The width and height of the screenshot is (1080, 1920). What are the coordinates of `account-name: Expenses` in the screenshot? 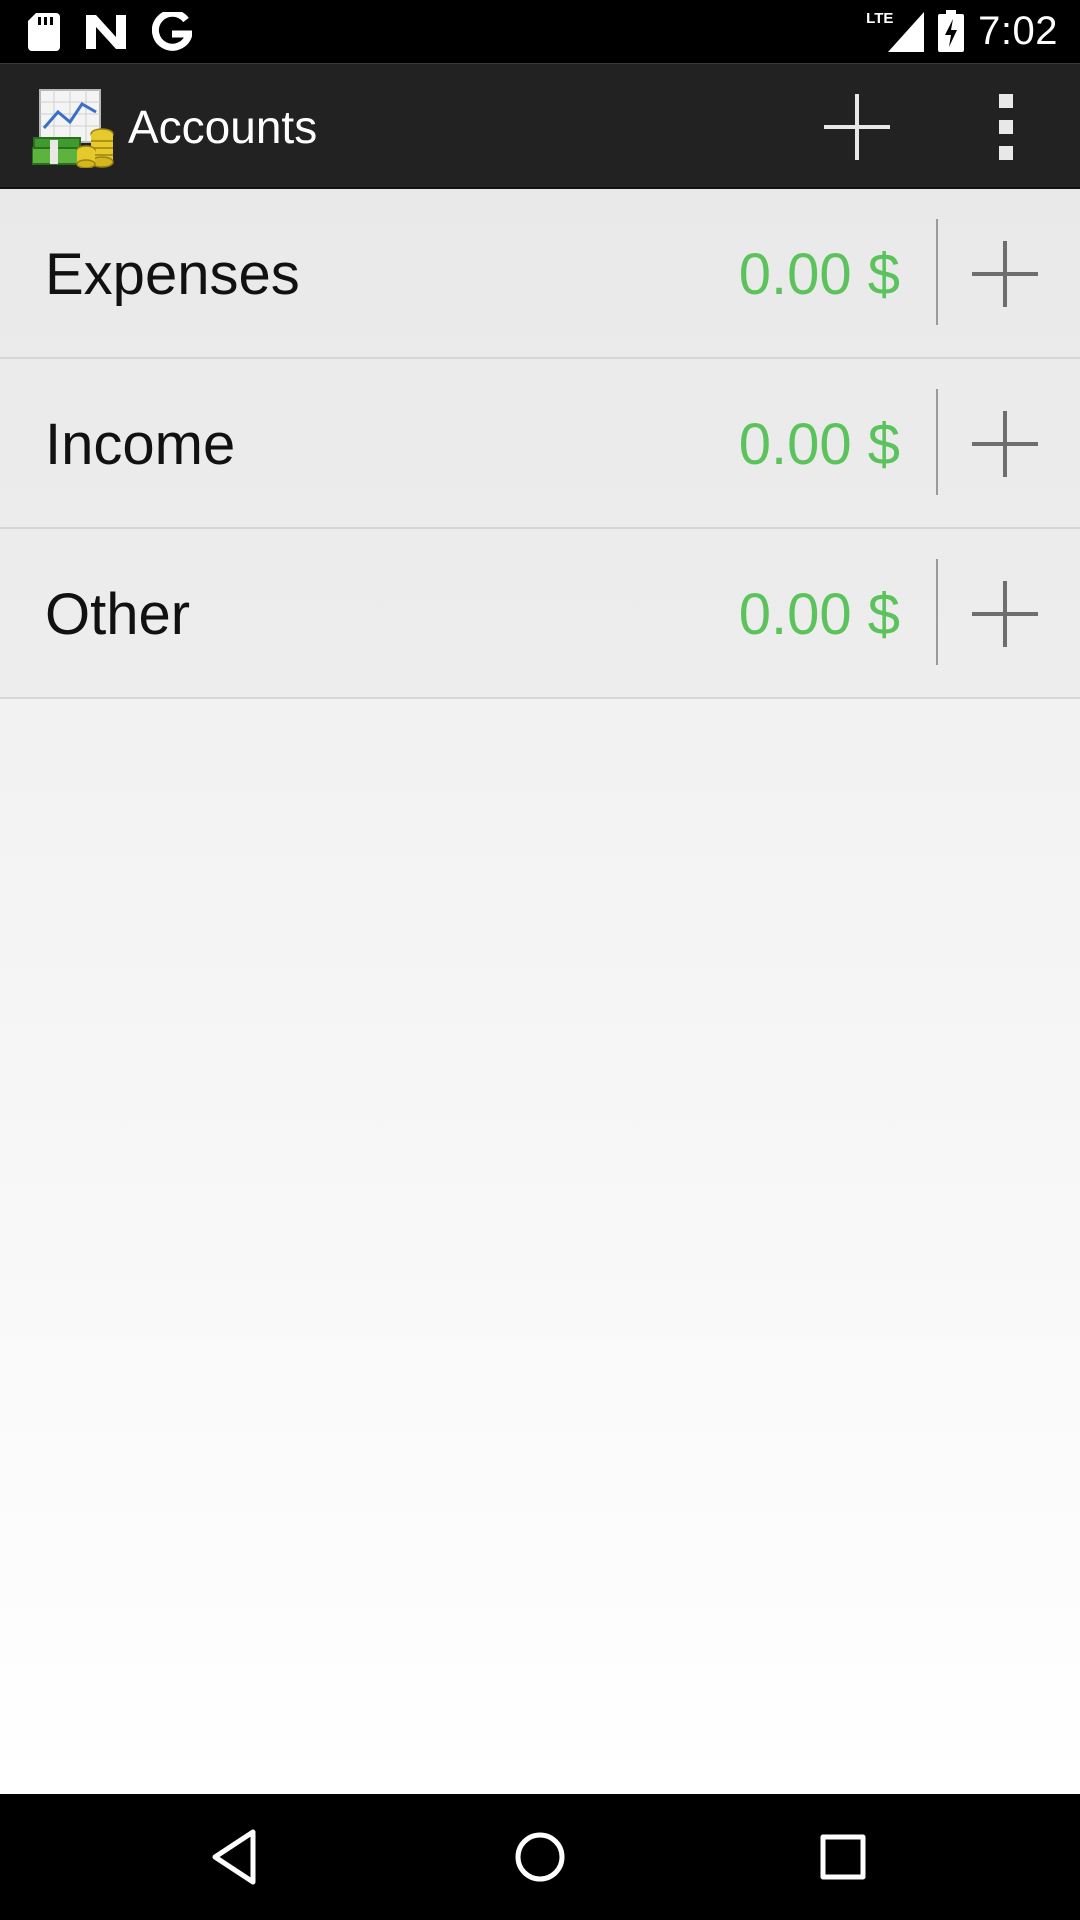 It's located at (172, 274).